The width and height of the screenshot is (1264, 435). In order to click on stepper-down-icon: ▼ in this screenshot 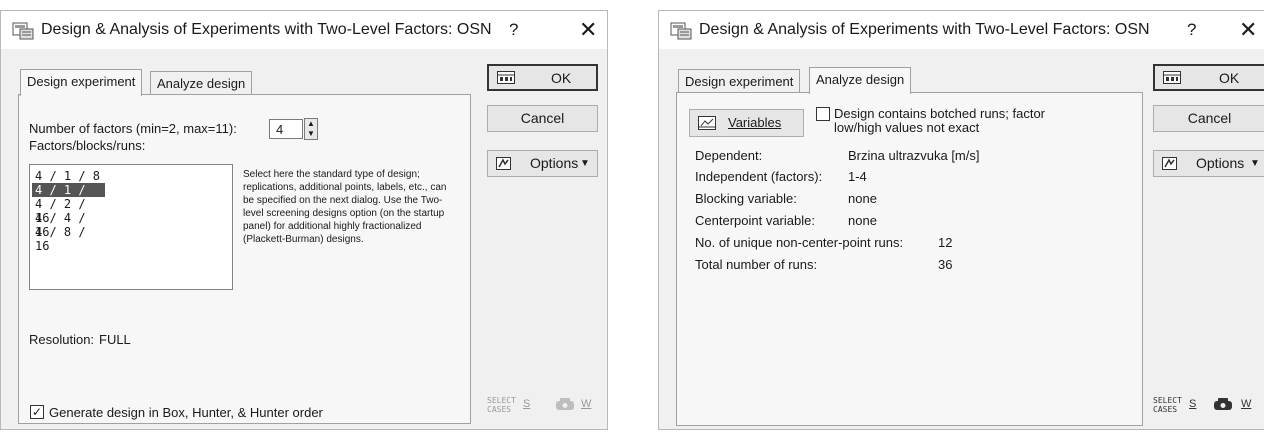, I will do `click(311, 134)`.